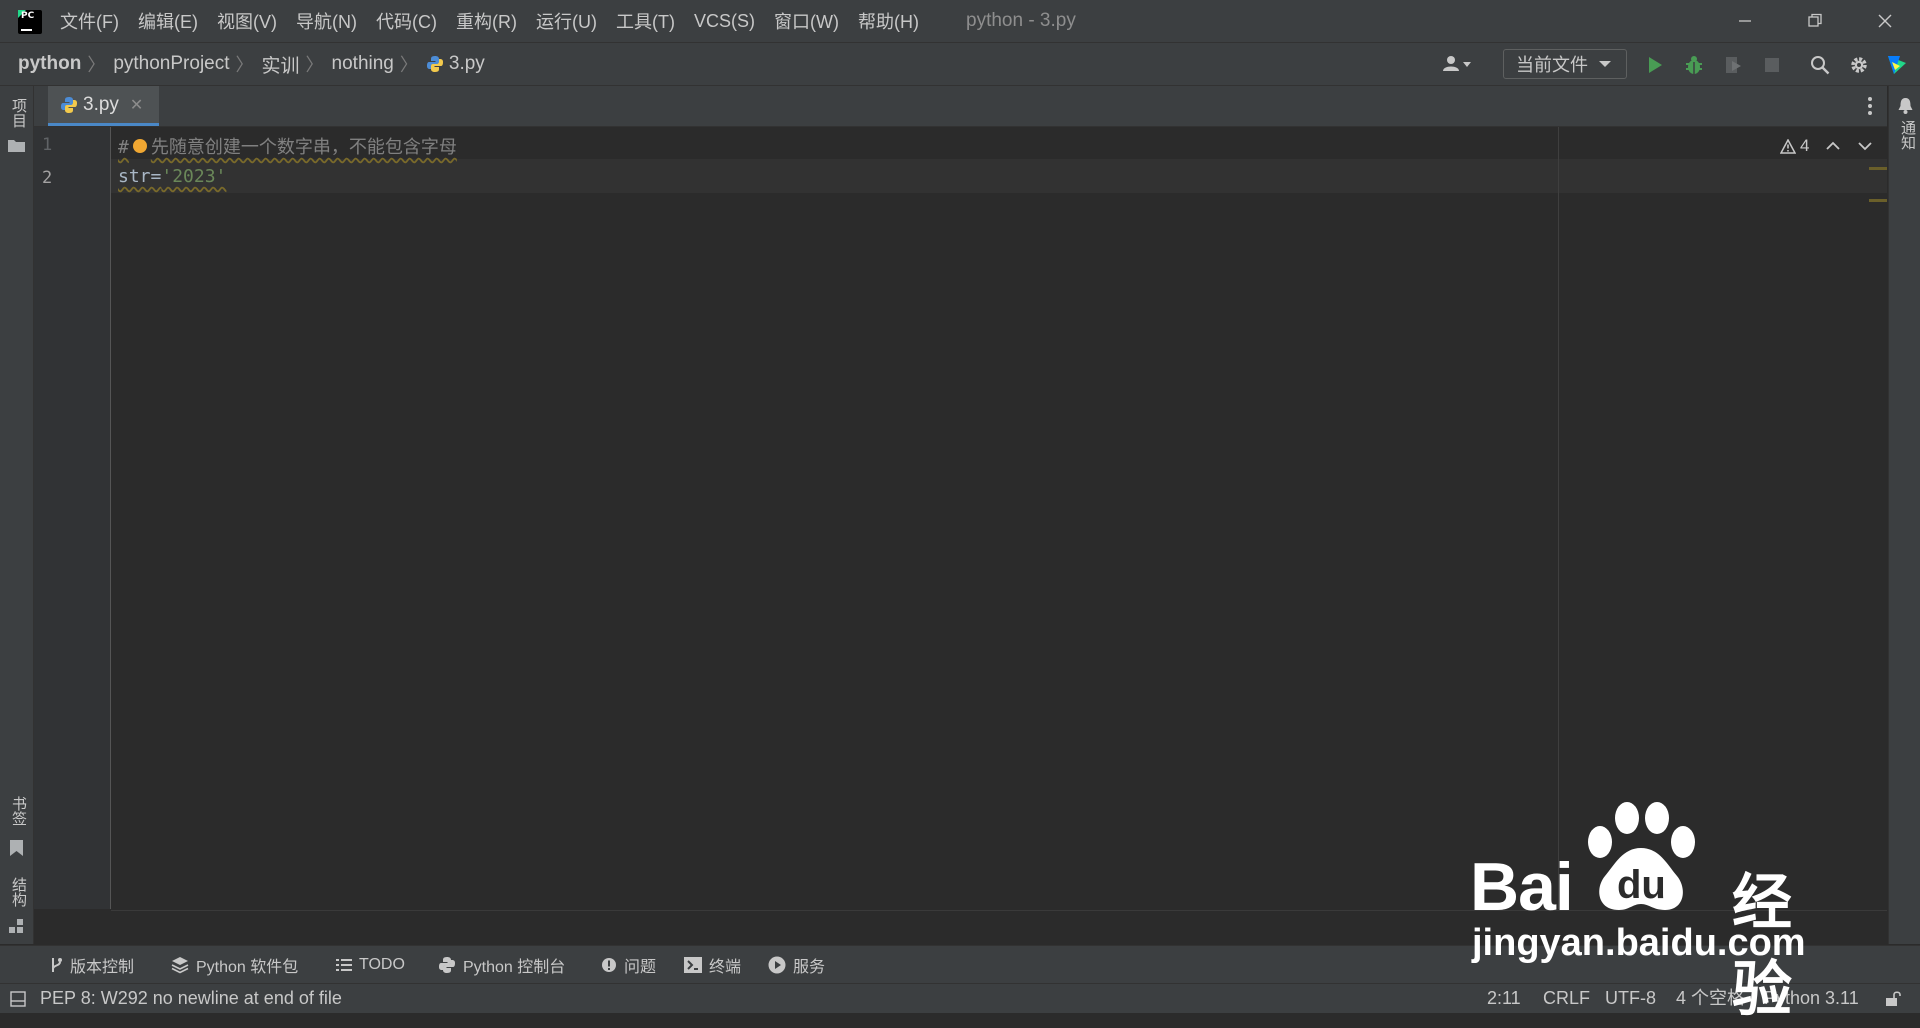 The image size is (1920, 1028). What do you see at coordinates (1859, 65) in the screenshot?
I see `settings-button` at bounding box center [1859, 65].